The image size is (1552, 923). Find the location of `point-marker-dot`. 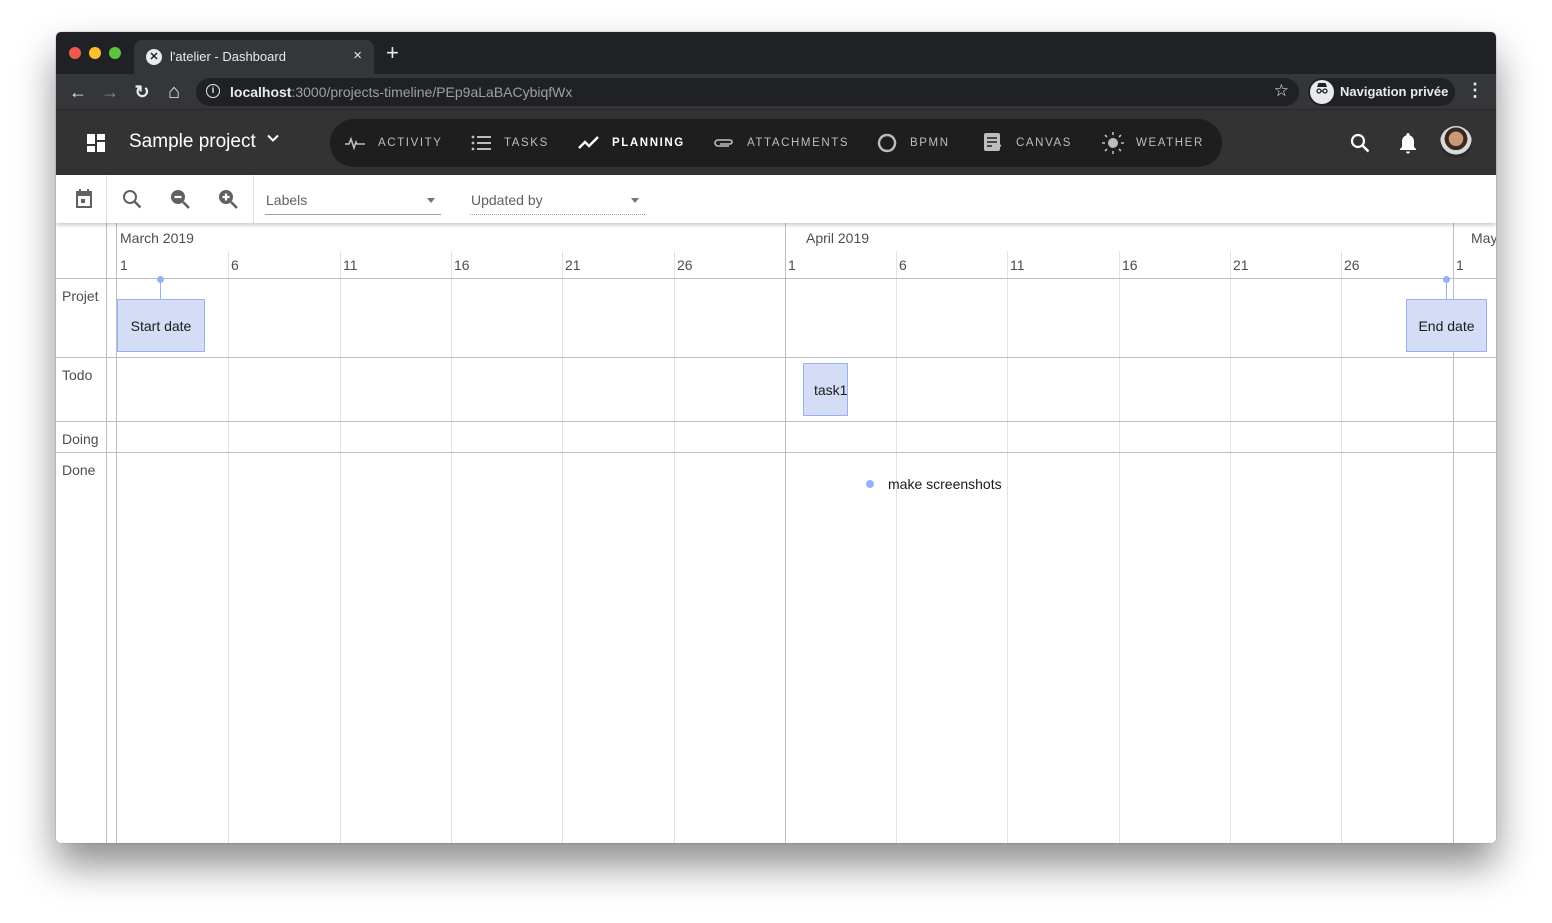

point-marker-dot is located at coordinates (870, 484).